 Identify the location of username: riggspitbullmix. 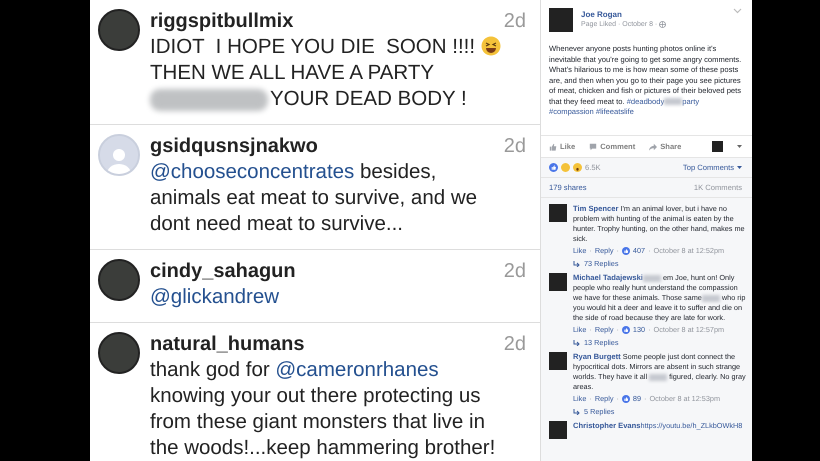
(222, 21).